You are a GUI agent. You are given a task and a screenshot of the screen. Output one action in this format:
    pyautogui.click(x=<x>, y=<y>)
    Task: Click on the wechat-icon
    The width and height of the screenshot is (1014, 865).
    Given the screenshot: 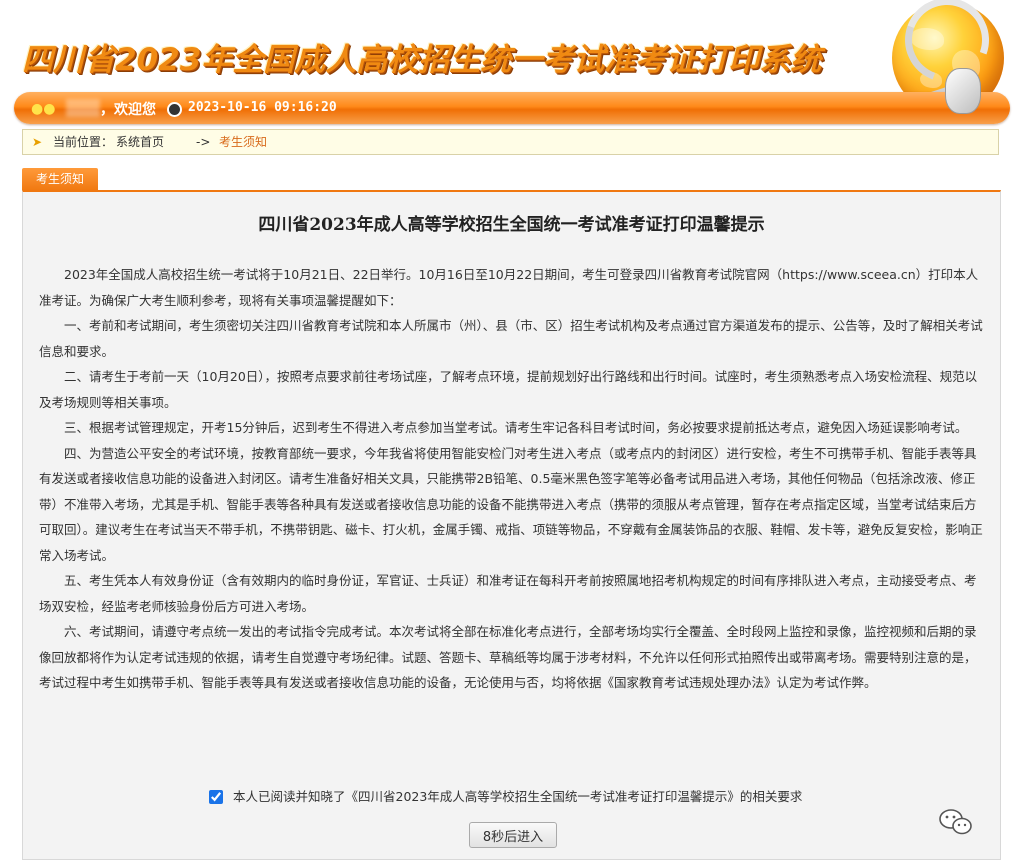 What is the action you would take?
    pyautogui.click(x=955, y=822)
    